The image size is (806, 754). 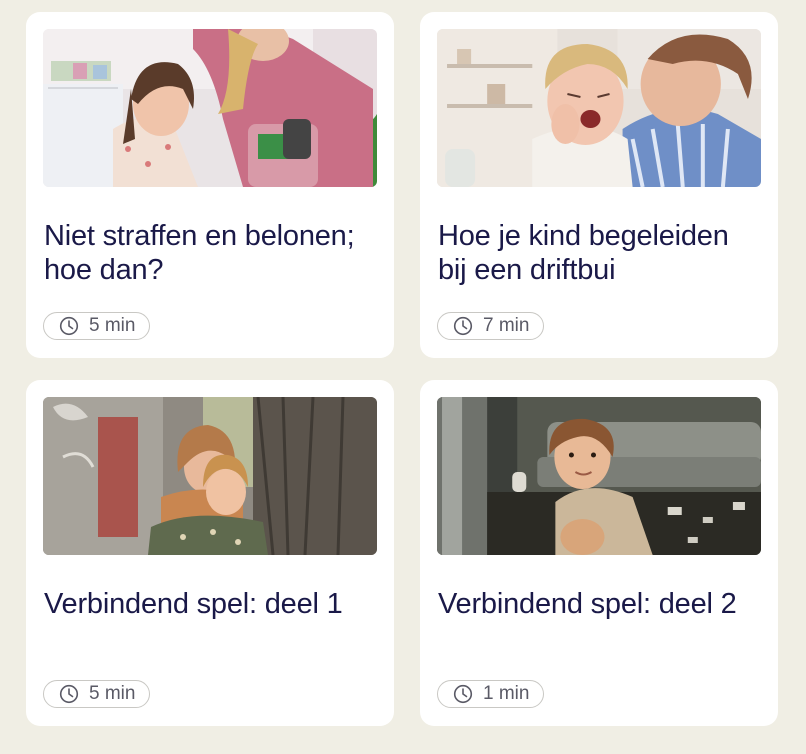 What do you see at coordinates (506, 325) in the screenshot?
I see `duration-text: 7 min` at bounding box center [506, 325].